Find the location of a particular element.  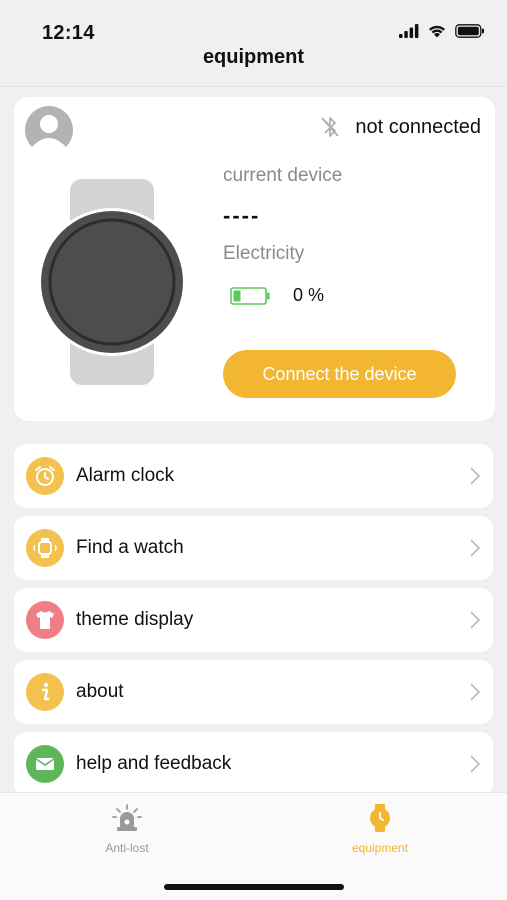

current-device-label: current device is located at coordinates (283, 175).